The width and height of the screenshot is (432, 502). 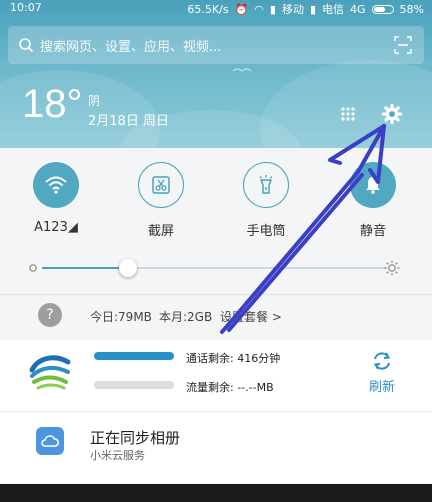 What do you see at coordinates (382, 9) in the screenshot?
I see `battery-icon` at bounding box center [382, 9].